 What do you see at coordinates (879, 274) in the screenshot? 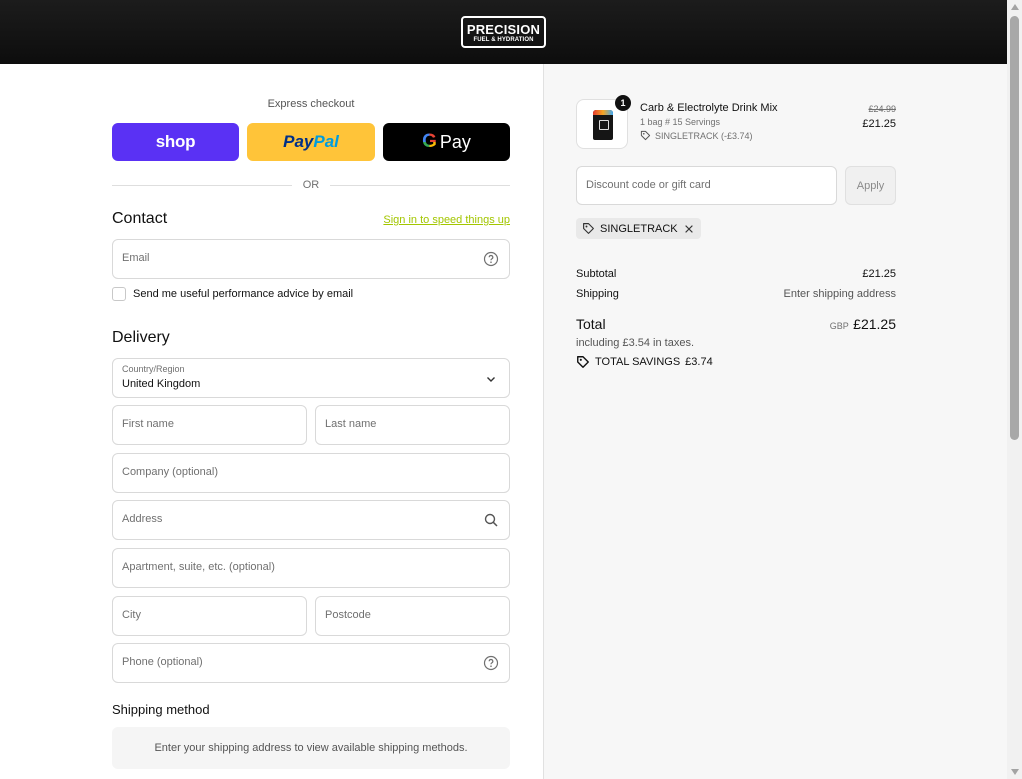
I see `subtotal-value: £21.25` at bounding box center [879, 274].